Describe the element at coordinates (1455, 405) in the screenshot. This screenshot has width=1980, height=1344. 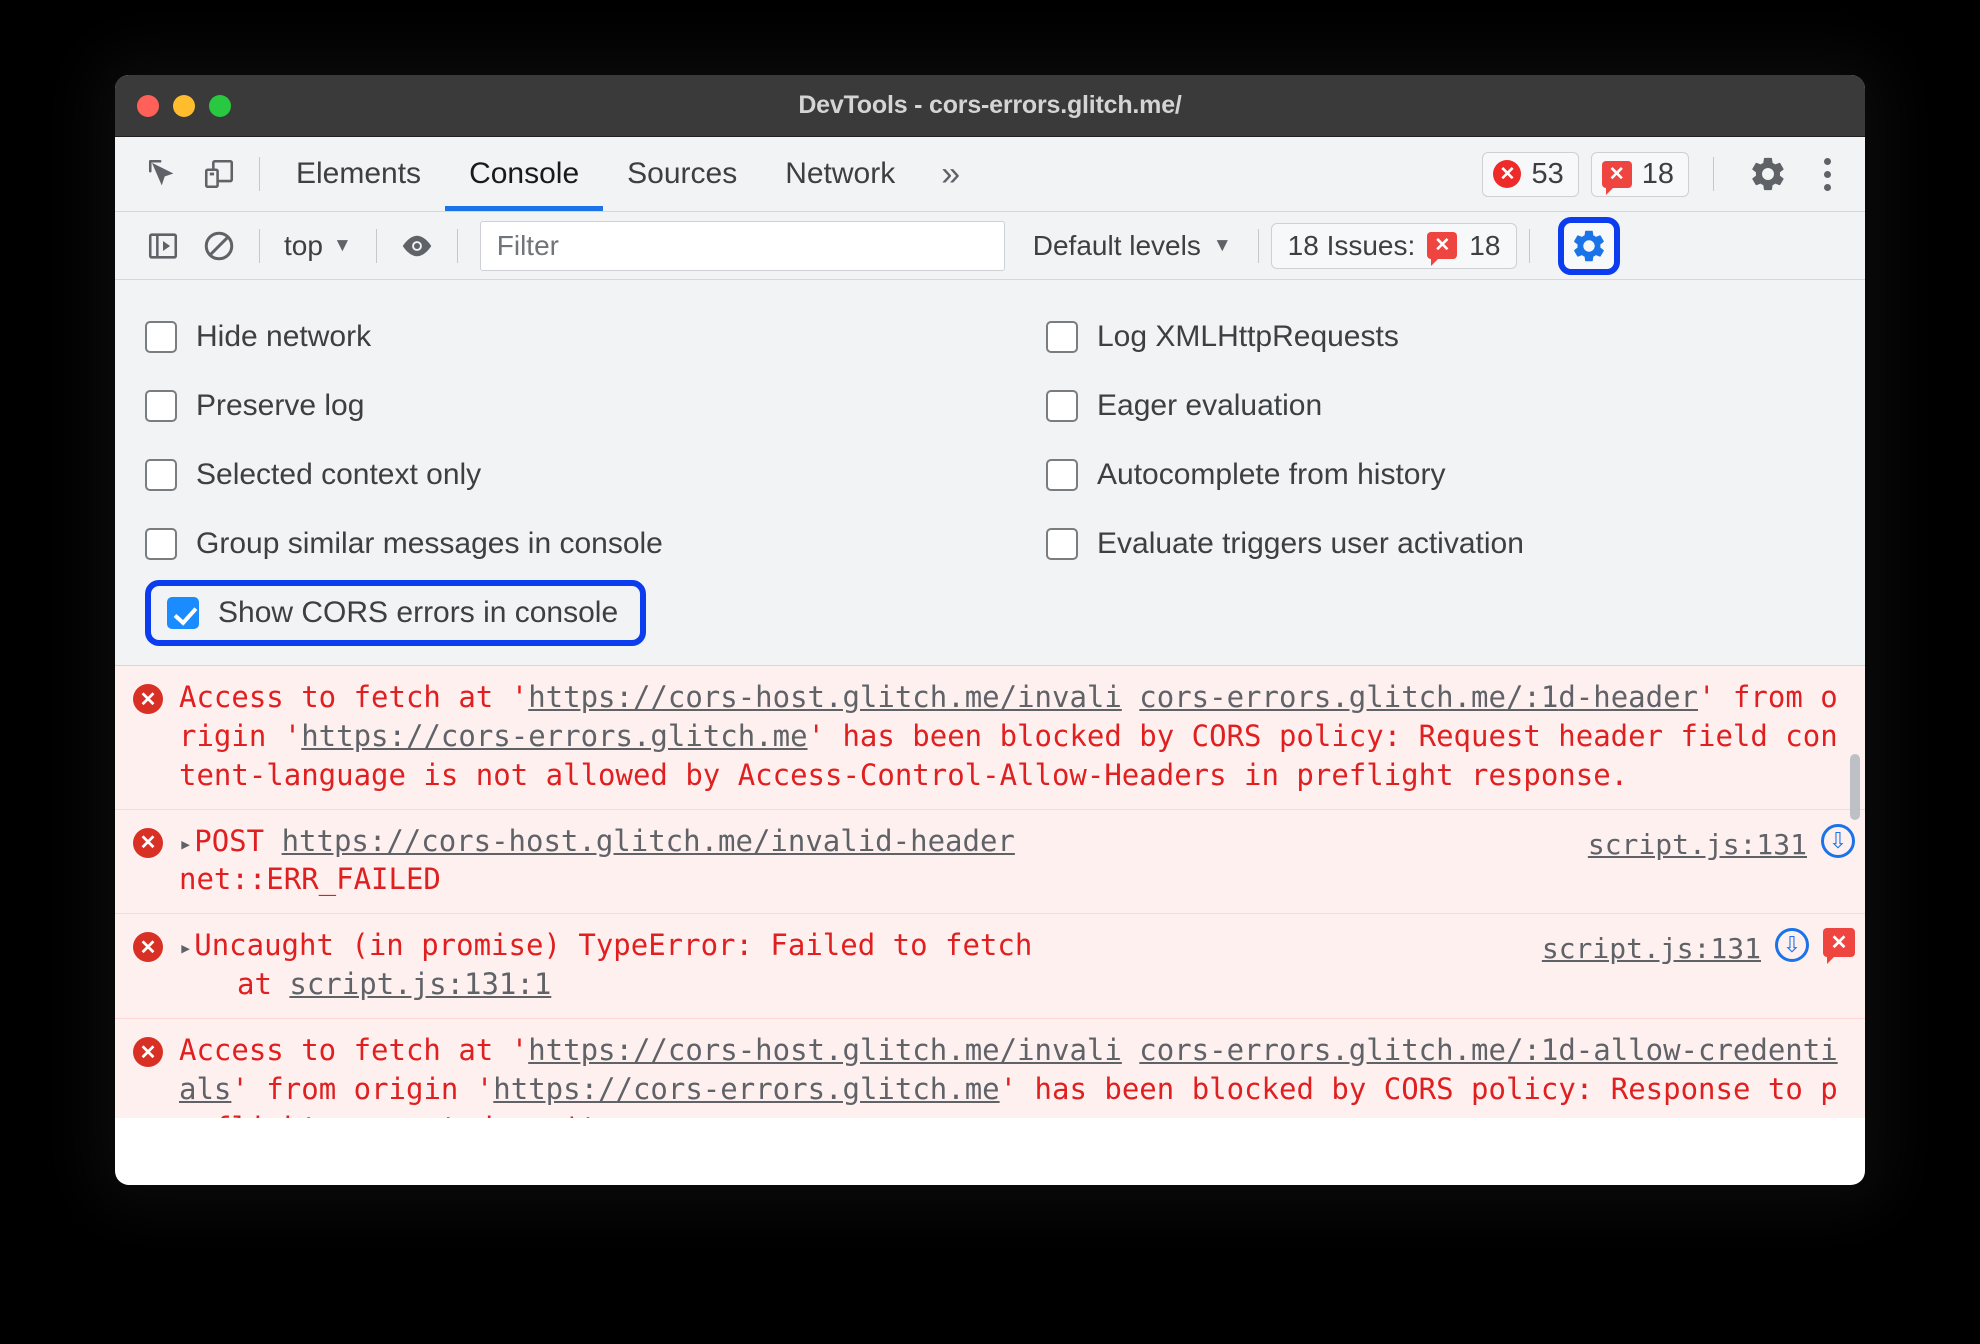
I see `setting-eager-evaluation: Eager evaluation` at that location.